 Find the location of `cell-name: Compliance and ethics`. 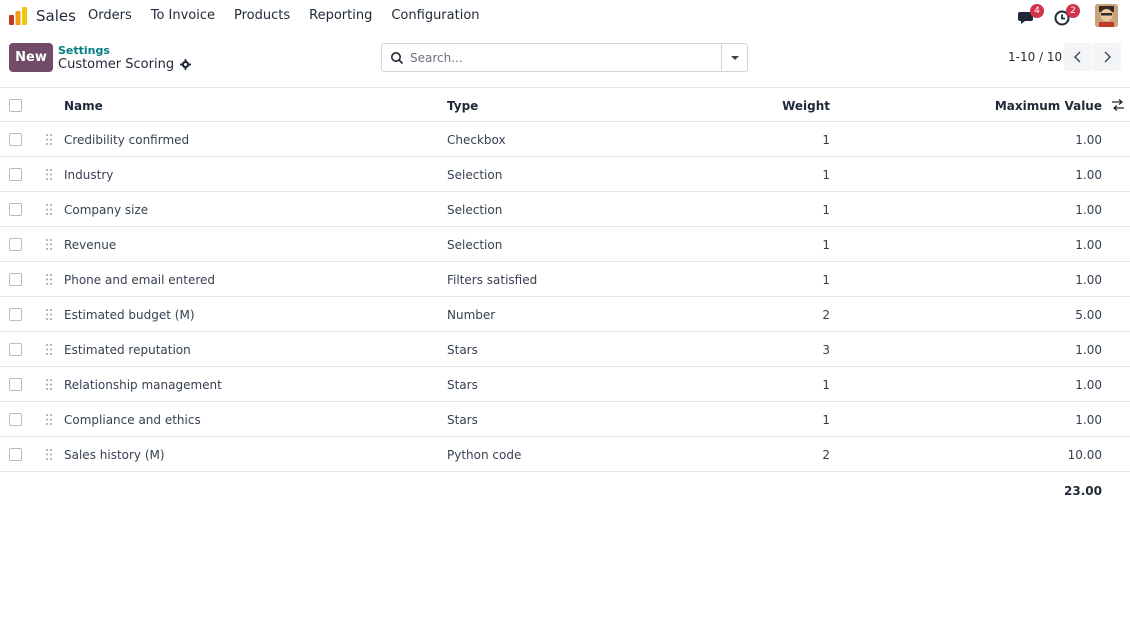

cell-name: Compliance and ethics is located at coordinates (132, 419).